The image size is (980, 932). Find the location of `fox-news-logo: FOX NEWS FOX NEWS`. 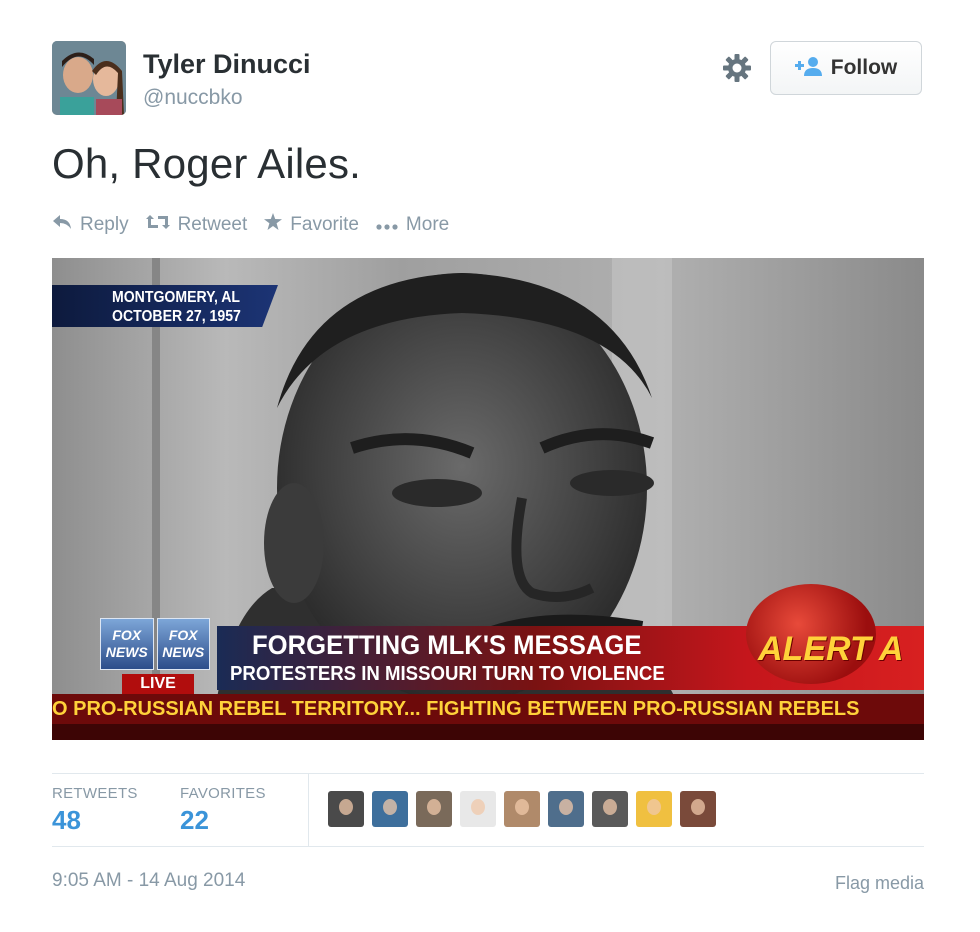

fox-news-logo: FOX NEWS FOX NEWS is located at coordinates (155, 644).